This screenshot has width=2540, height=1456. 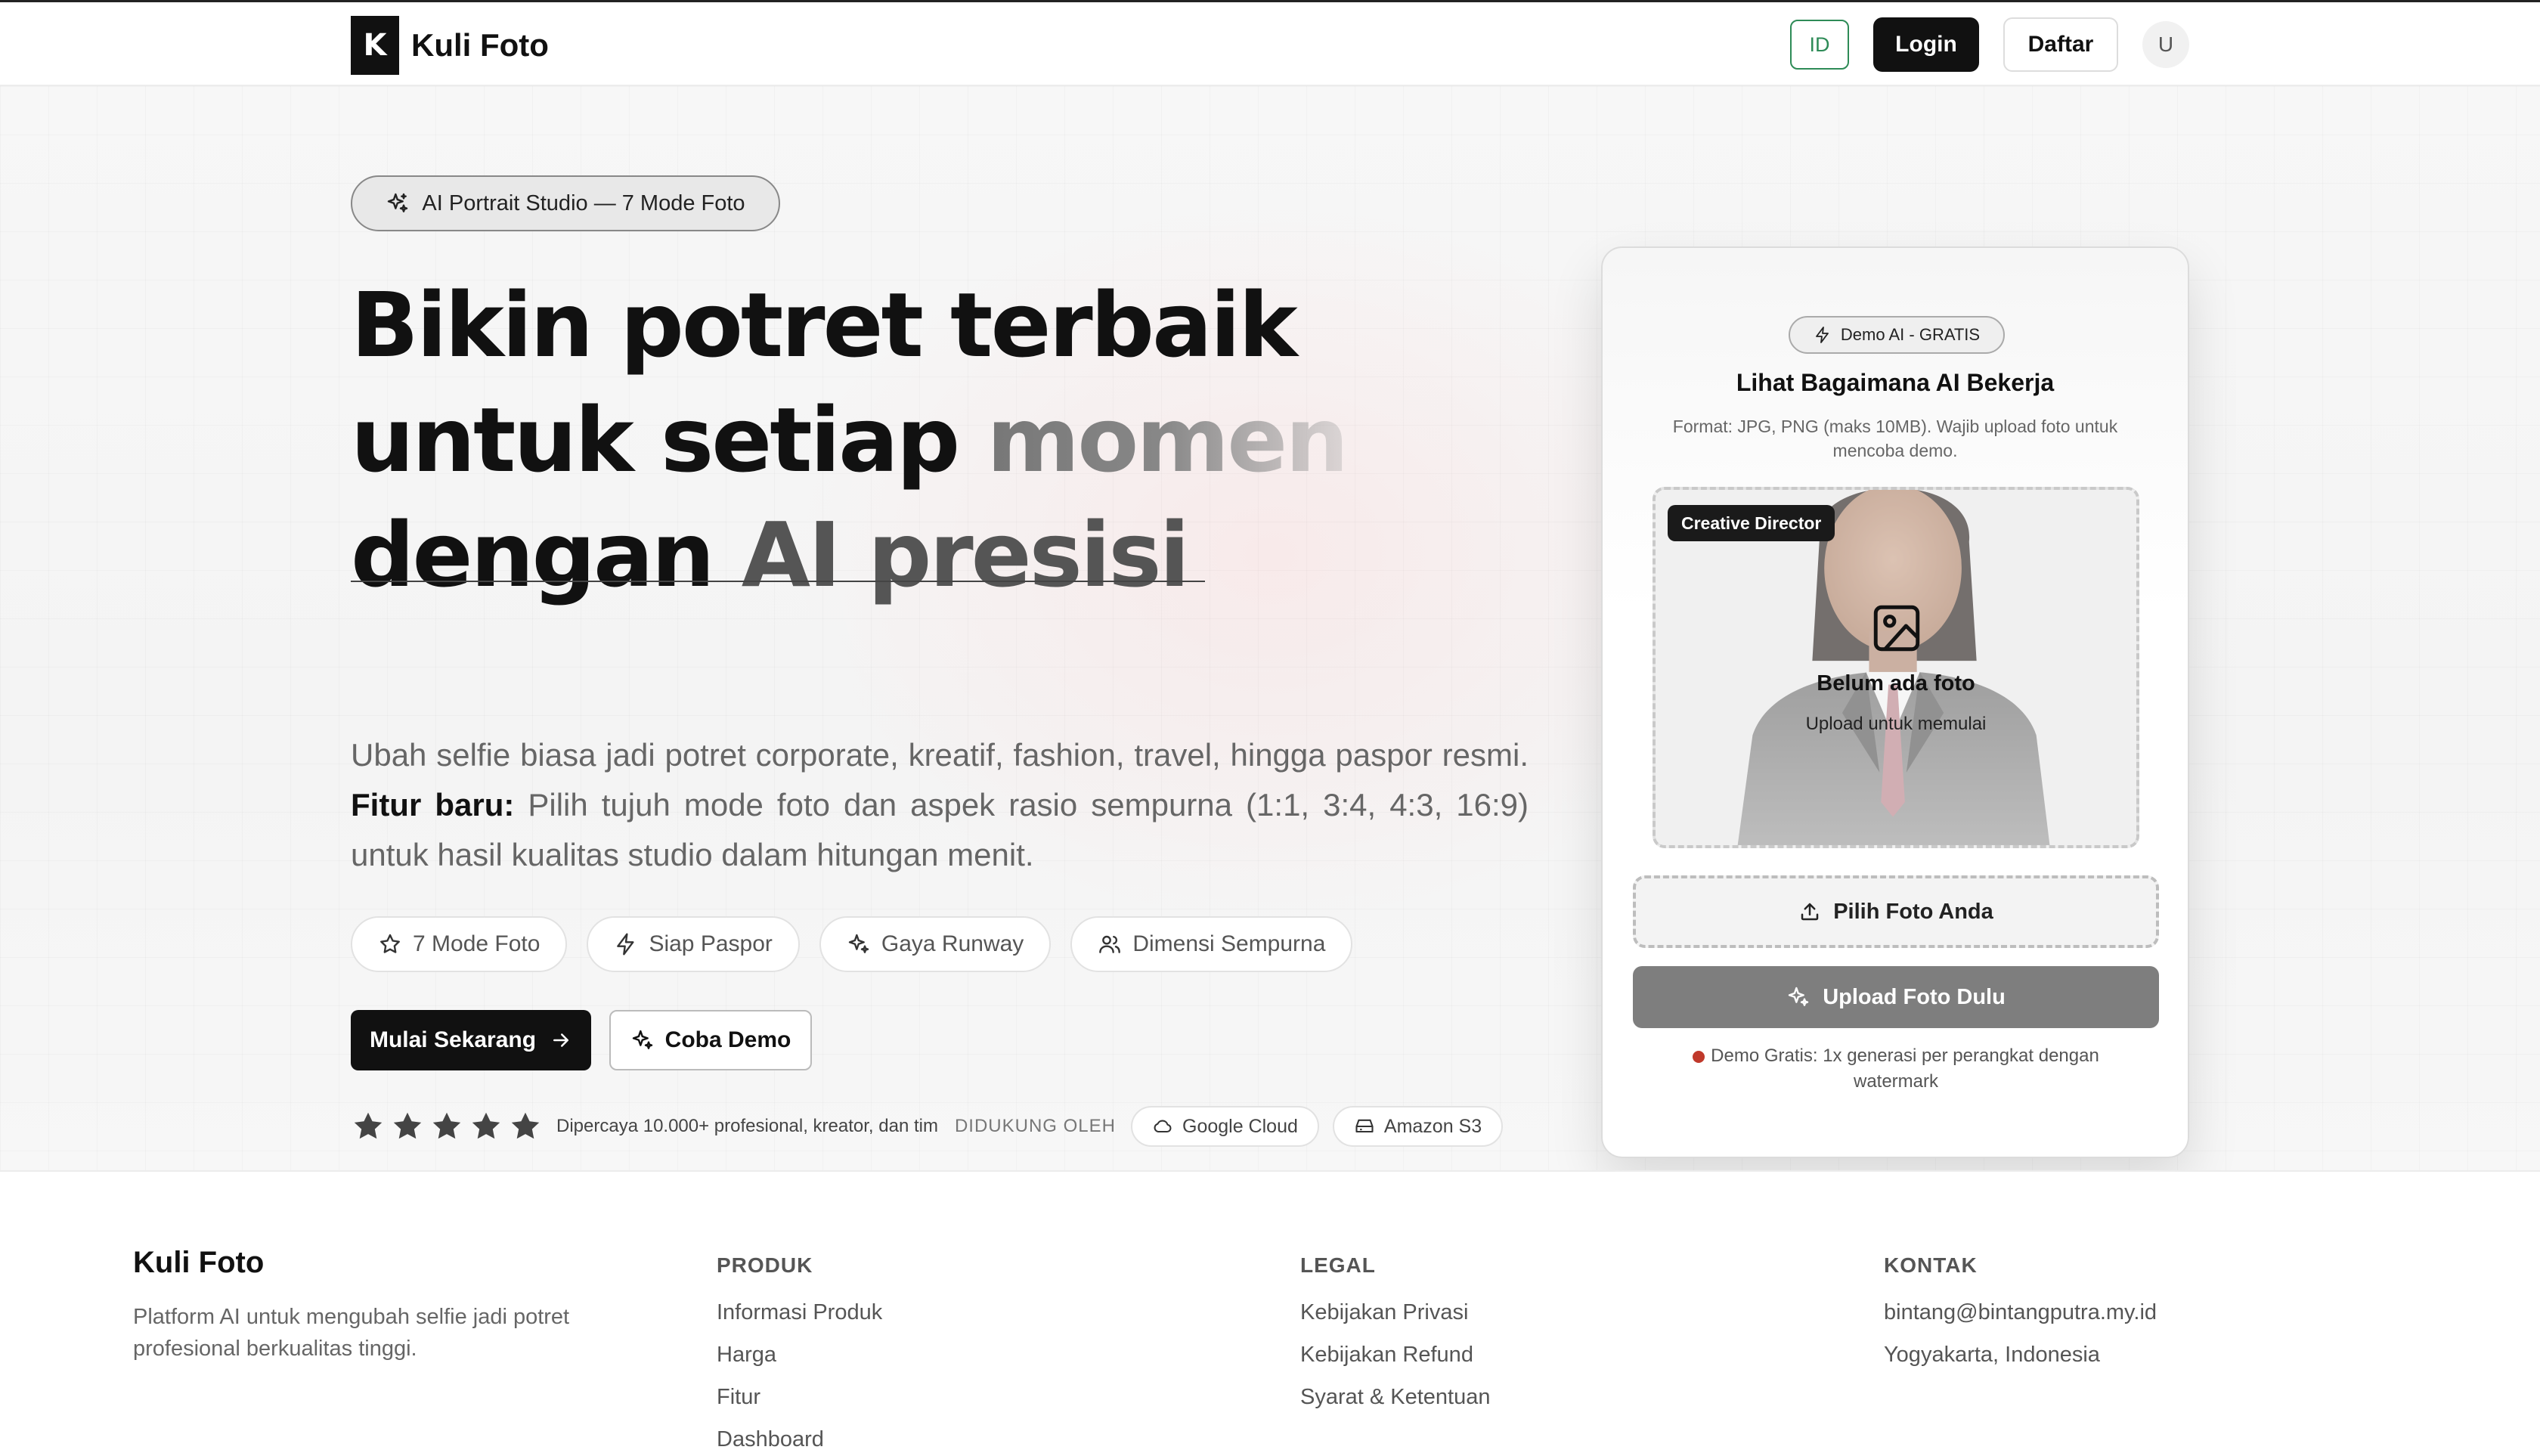 I want to click on choose-photo-button: Pilih Foto Anda, so click(x=1896, y=911).